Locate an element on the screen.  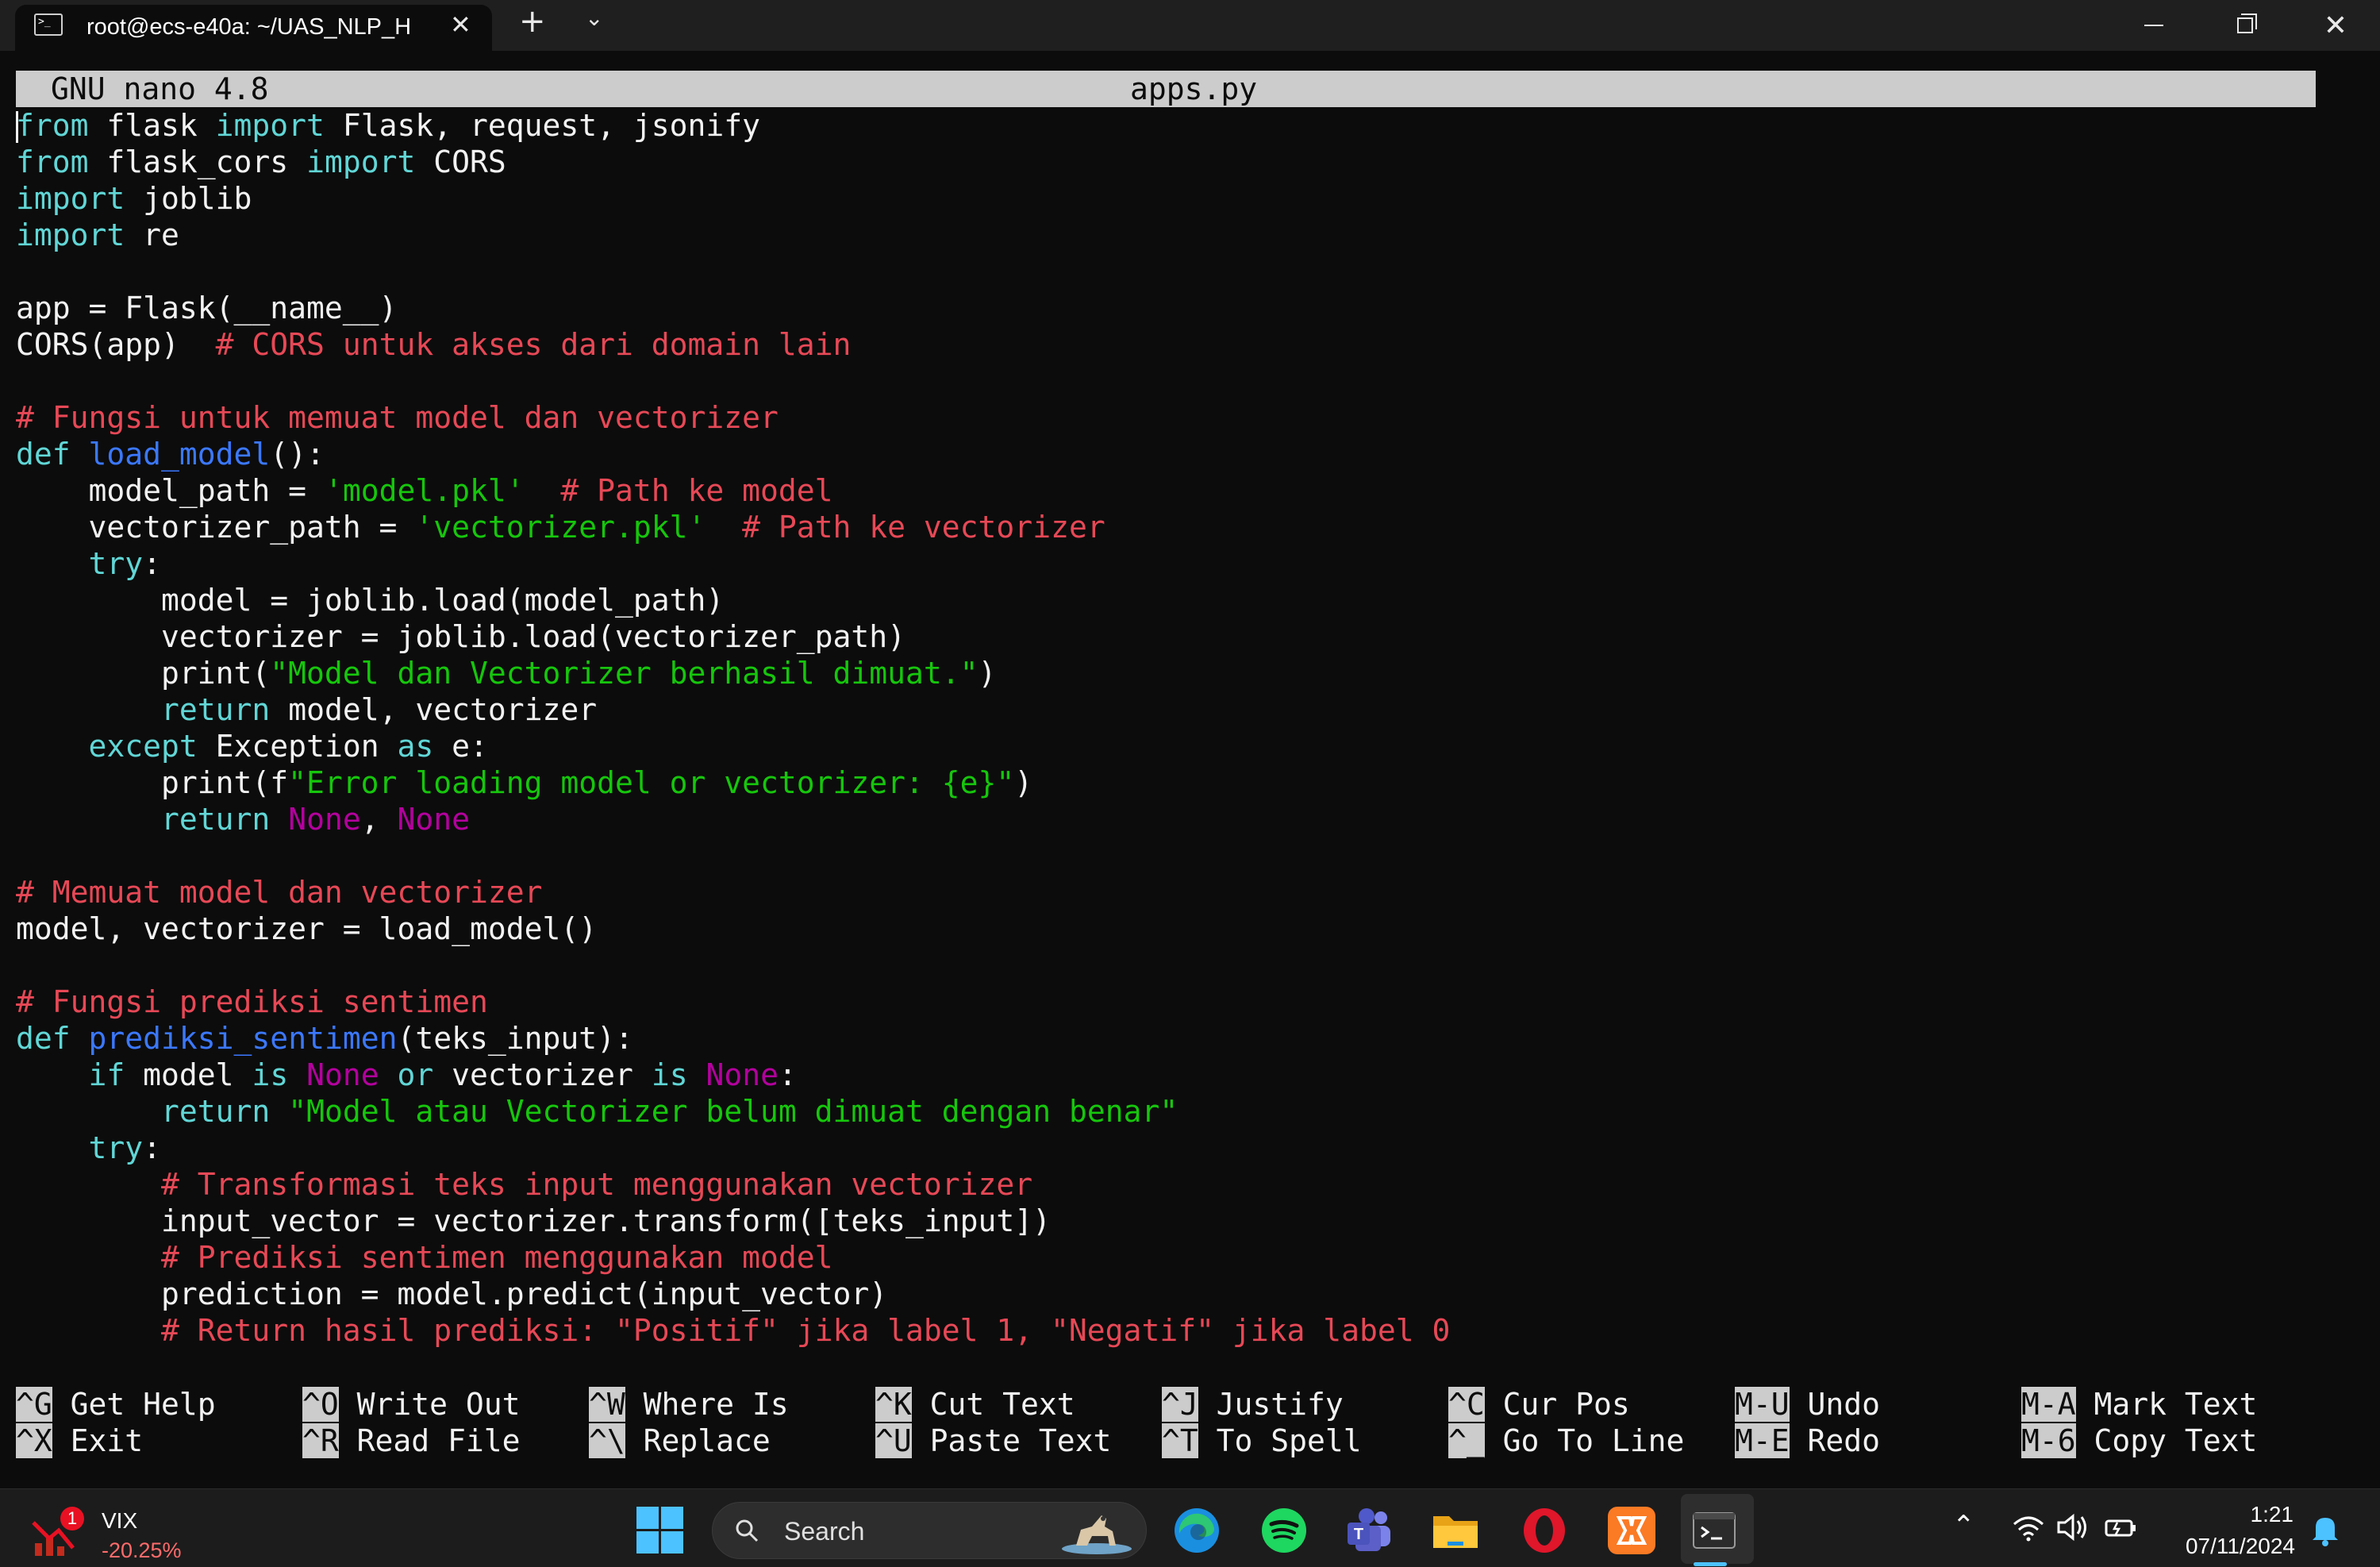
code-line: app = Flask(__name__) is located at coordinates (1186, 308).